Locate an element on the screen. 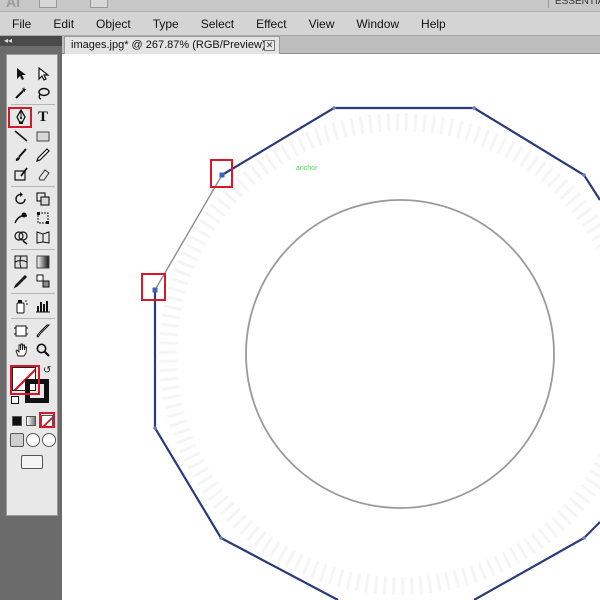 The height and width of the screenshot is (600, 600). anchor-hint-label: anchor is located at coordinates (307, 168).